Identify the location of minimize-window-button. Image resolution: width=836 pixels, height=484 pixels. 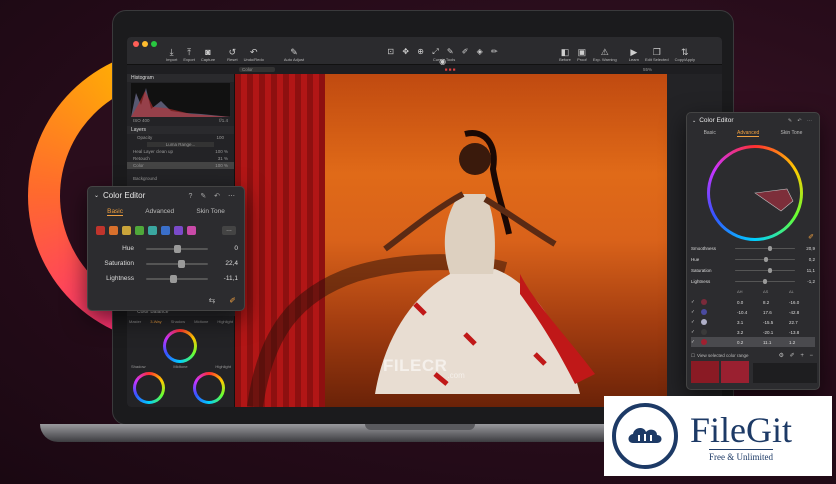
(145, 44).